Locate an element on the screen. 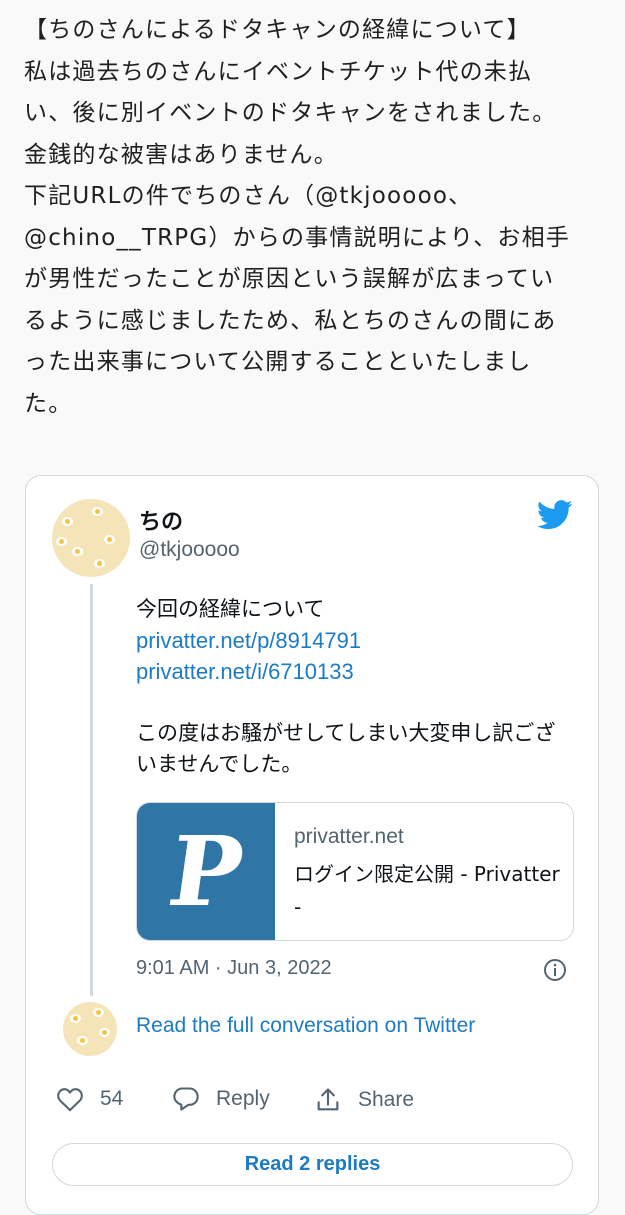 The height and width of the screenshot is (1215, 625). link-domain: privatter.net is located at coordinates (349, 836).